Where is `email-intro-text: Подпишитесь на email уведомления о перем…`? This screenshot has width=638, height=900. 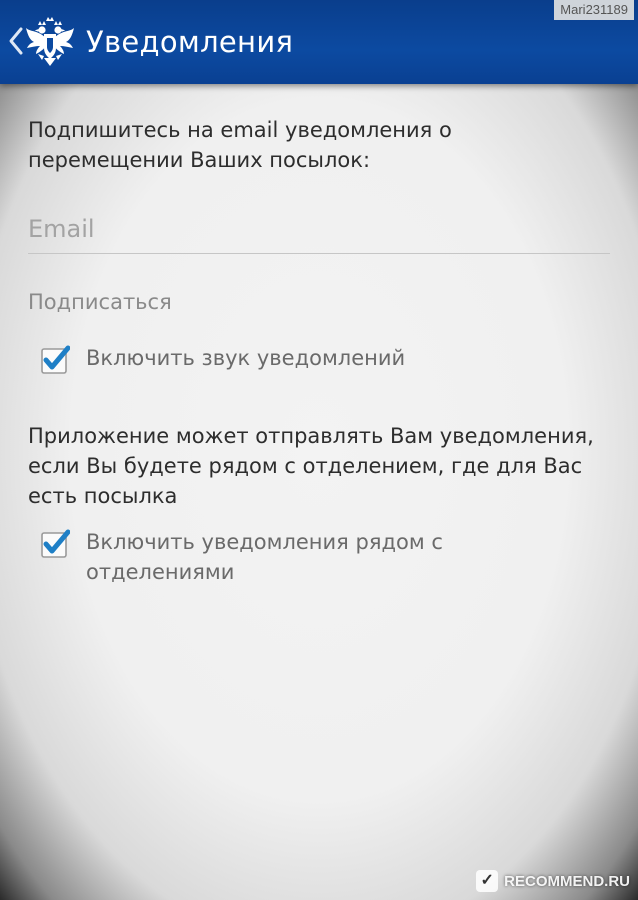 email-intro-text: Подпишитесь на email уведомления о перем… is located at coordinates (240, 145).